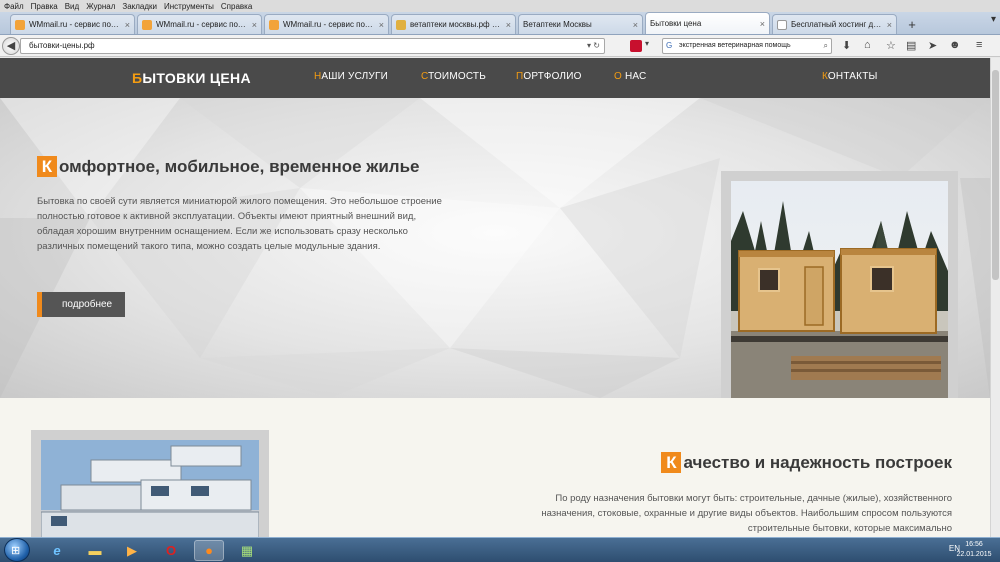 The width and height of the screenshot is (1000, 562). Describe the element at coordinates (14, 6) in the screenshot. I see `menu-file: Файл` at that location.